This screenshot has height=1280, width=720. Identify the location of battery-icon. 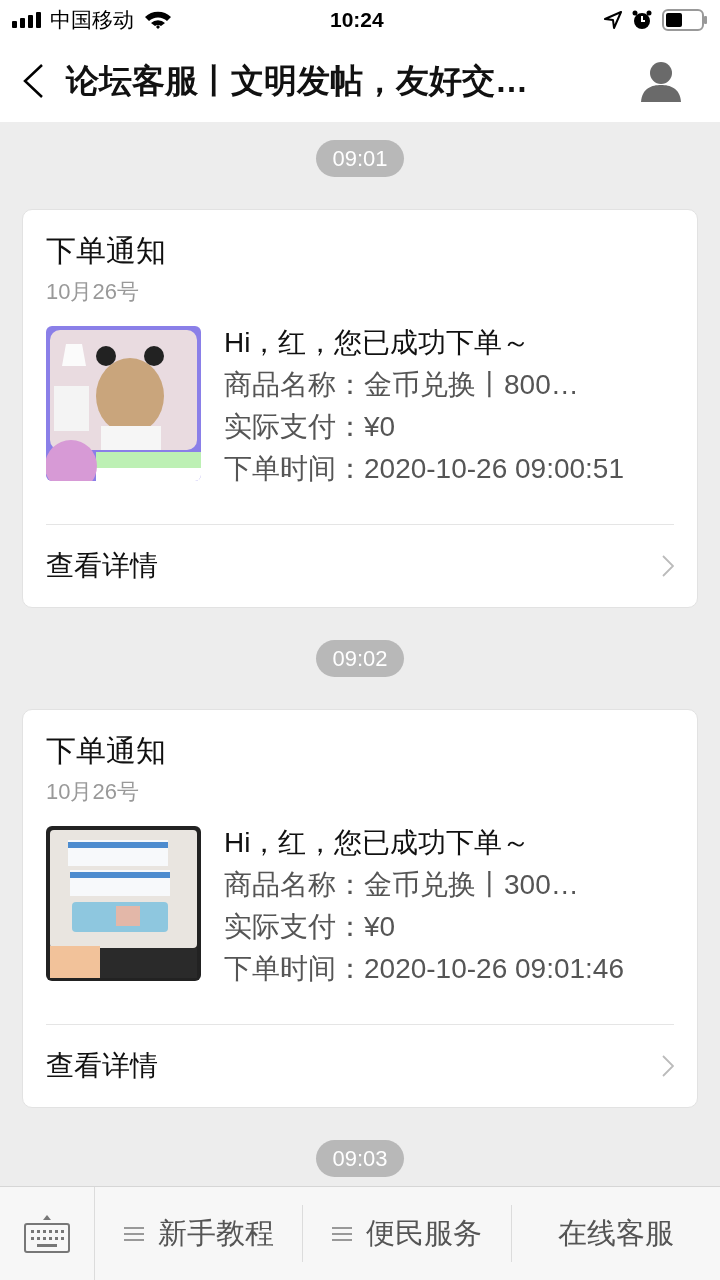
(685, 20).